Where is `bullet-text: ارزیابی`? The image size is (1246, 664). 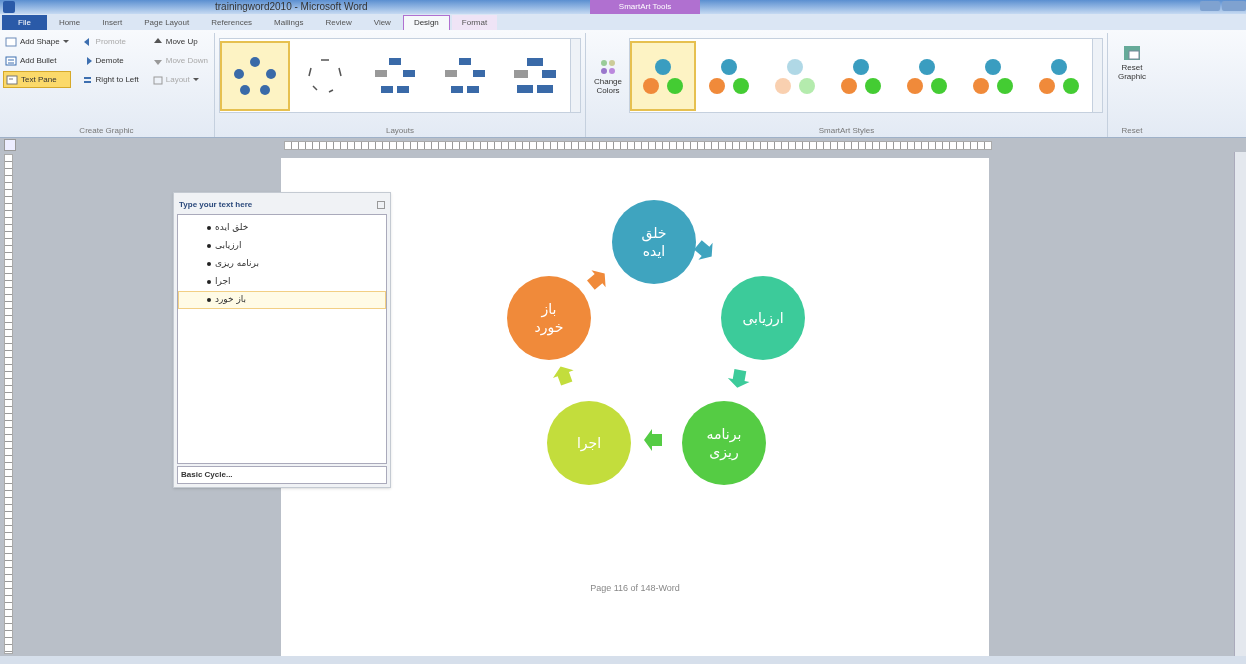 bullet-text: ارزیابی is located at coordinates (228, 246).